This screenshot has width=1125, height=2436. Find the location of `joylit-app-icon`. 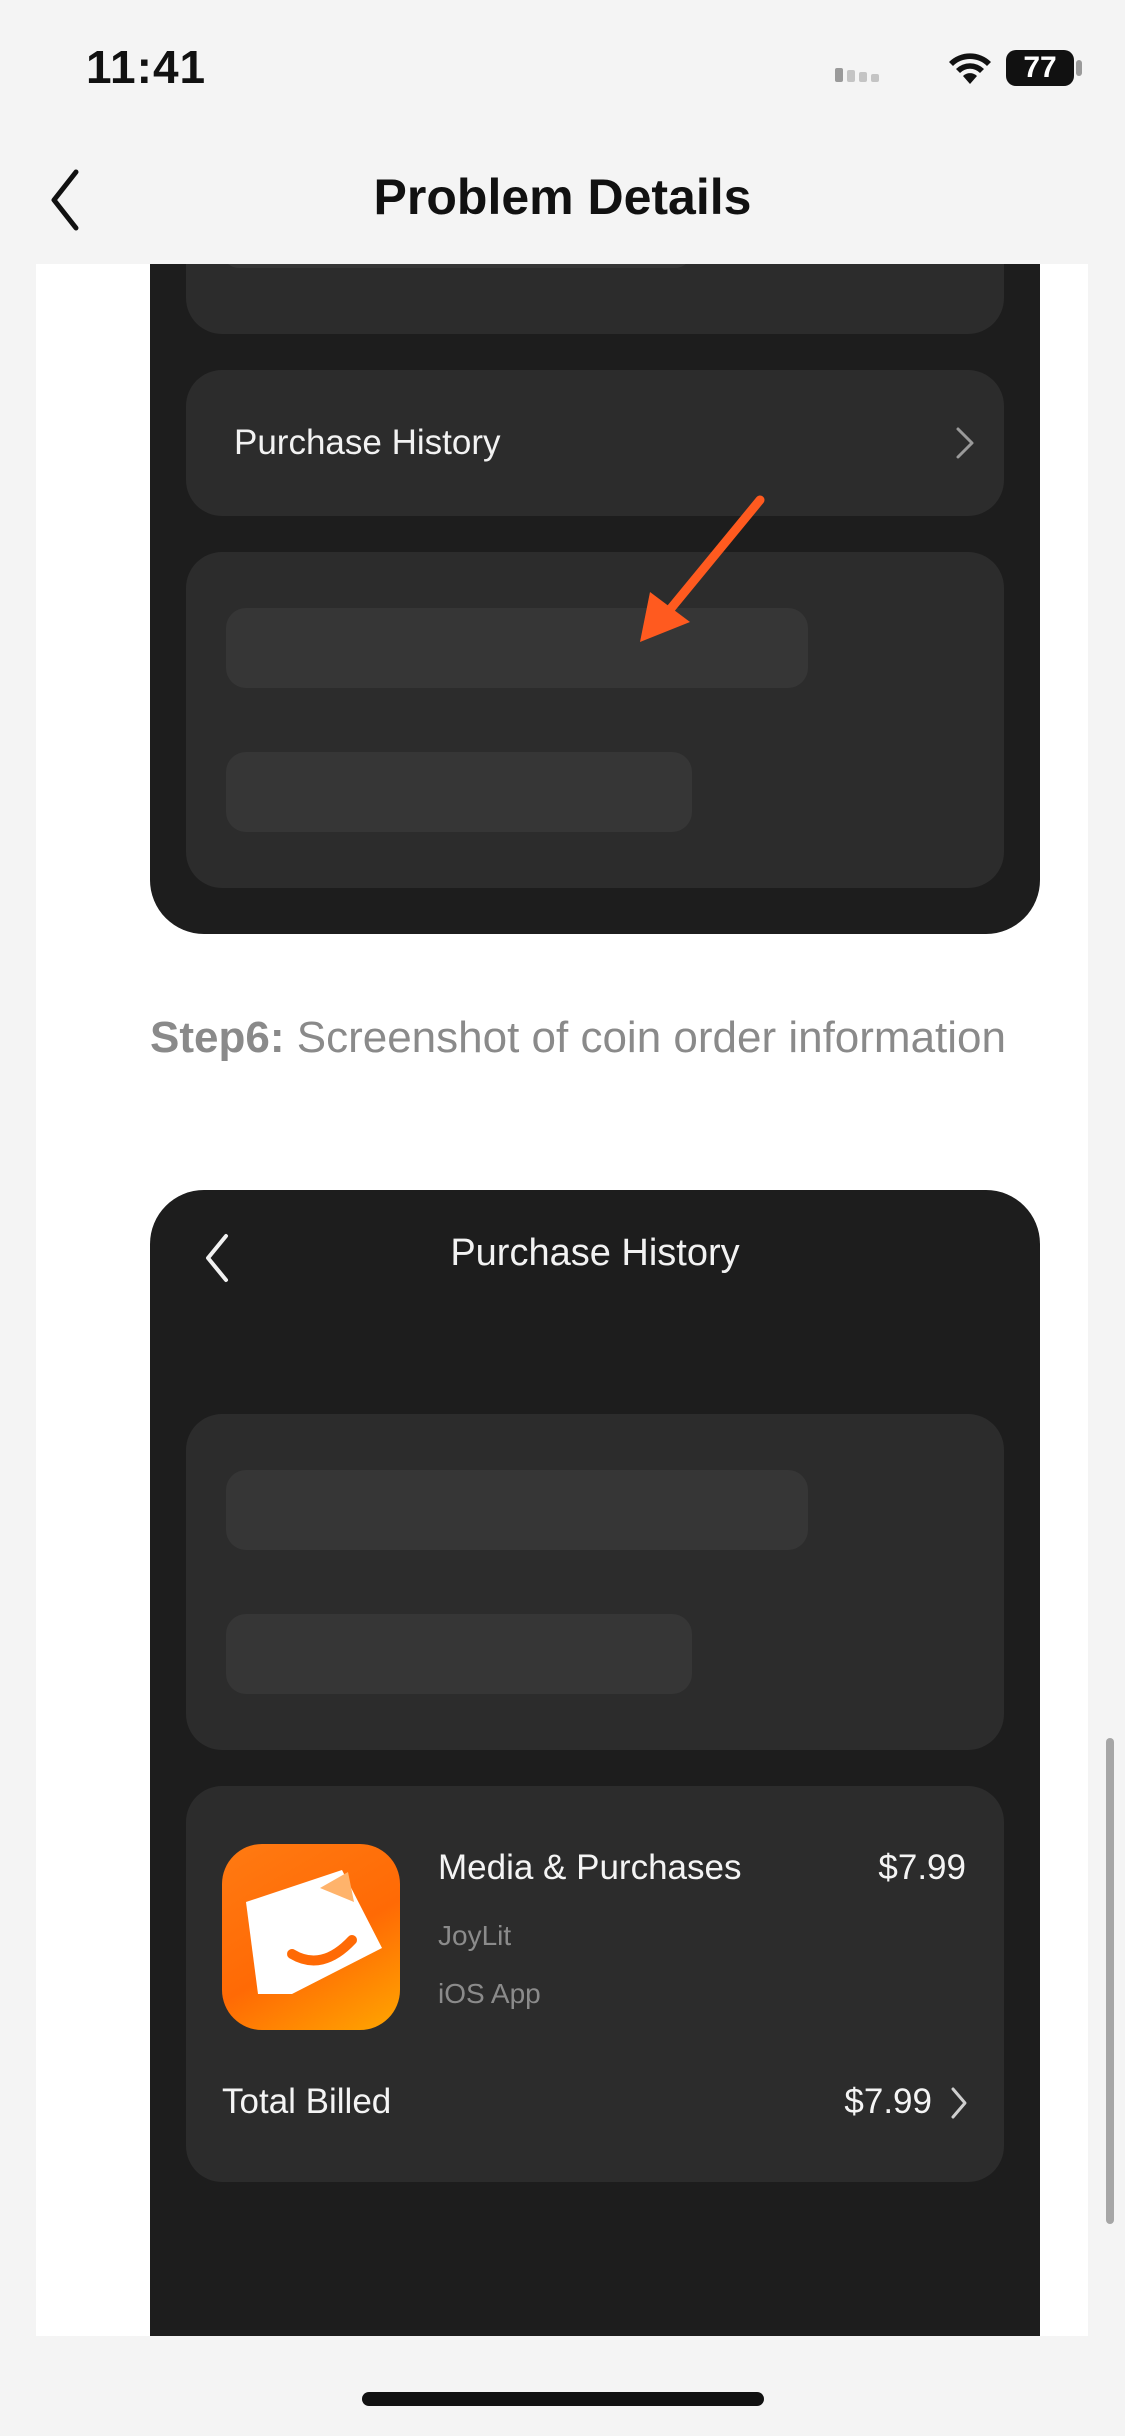

joylit-app-icon is located at coordinates (311, 1937).